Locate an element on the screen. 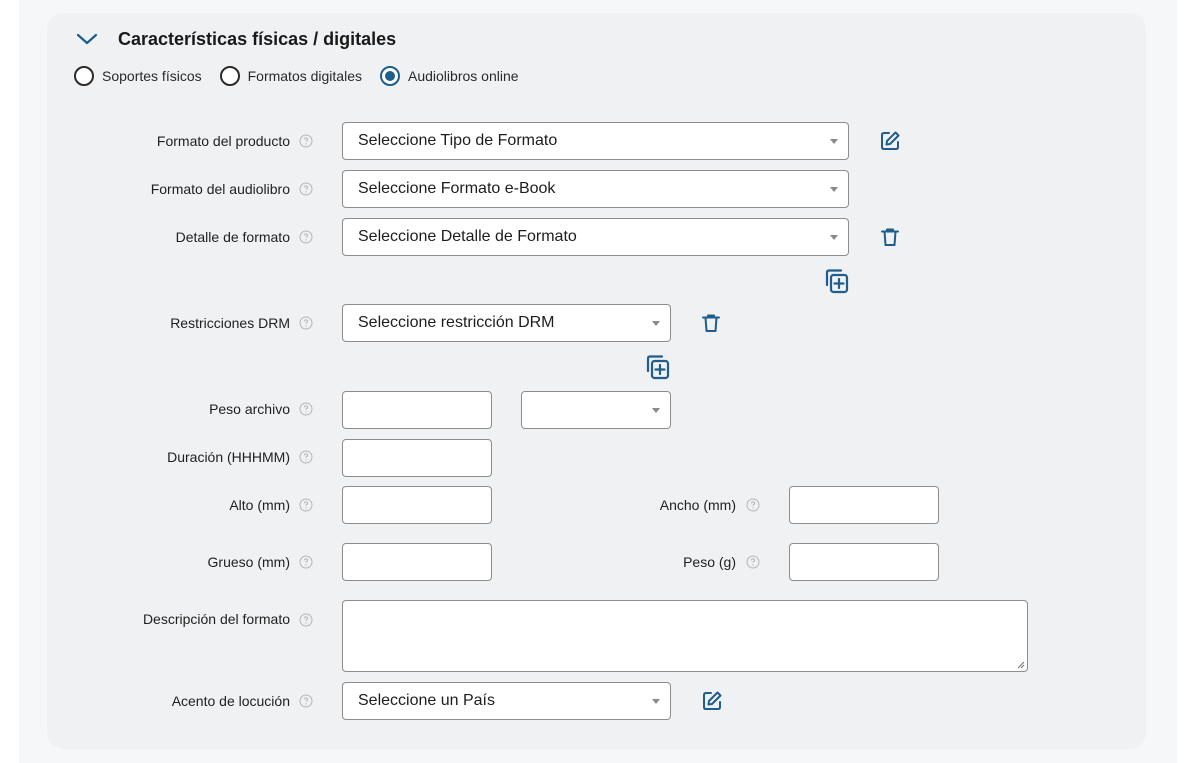  label-ancho: Ancho (mm) is located at coordinates (697, 505).